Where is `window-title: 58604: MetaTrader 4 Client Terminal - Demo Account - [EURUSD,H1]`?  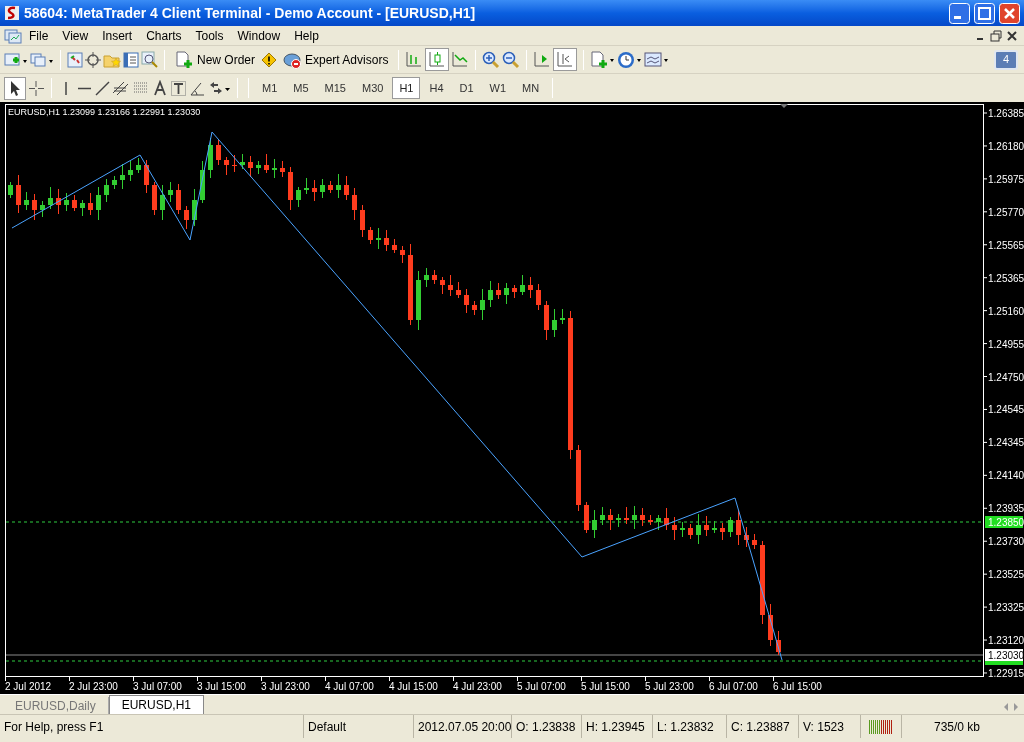
window-title: 58604: MetaTrader 4 Client Terminal - Demo Account - [EURUSD,H1] is located at coordinates (250, 13).